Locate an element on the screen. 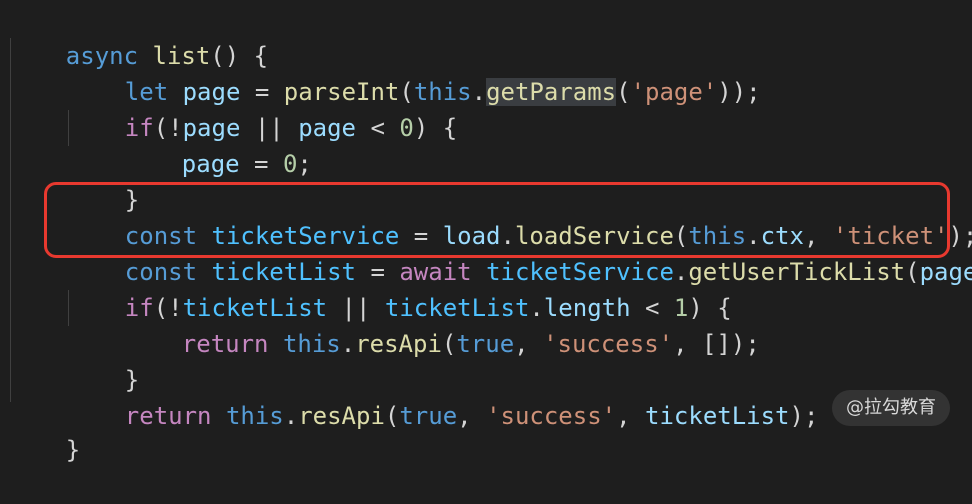  code-line-1: async list() { is located at coordinates (138, 36).